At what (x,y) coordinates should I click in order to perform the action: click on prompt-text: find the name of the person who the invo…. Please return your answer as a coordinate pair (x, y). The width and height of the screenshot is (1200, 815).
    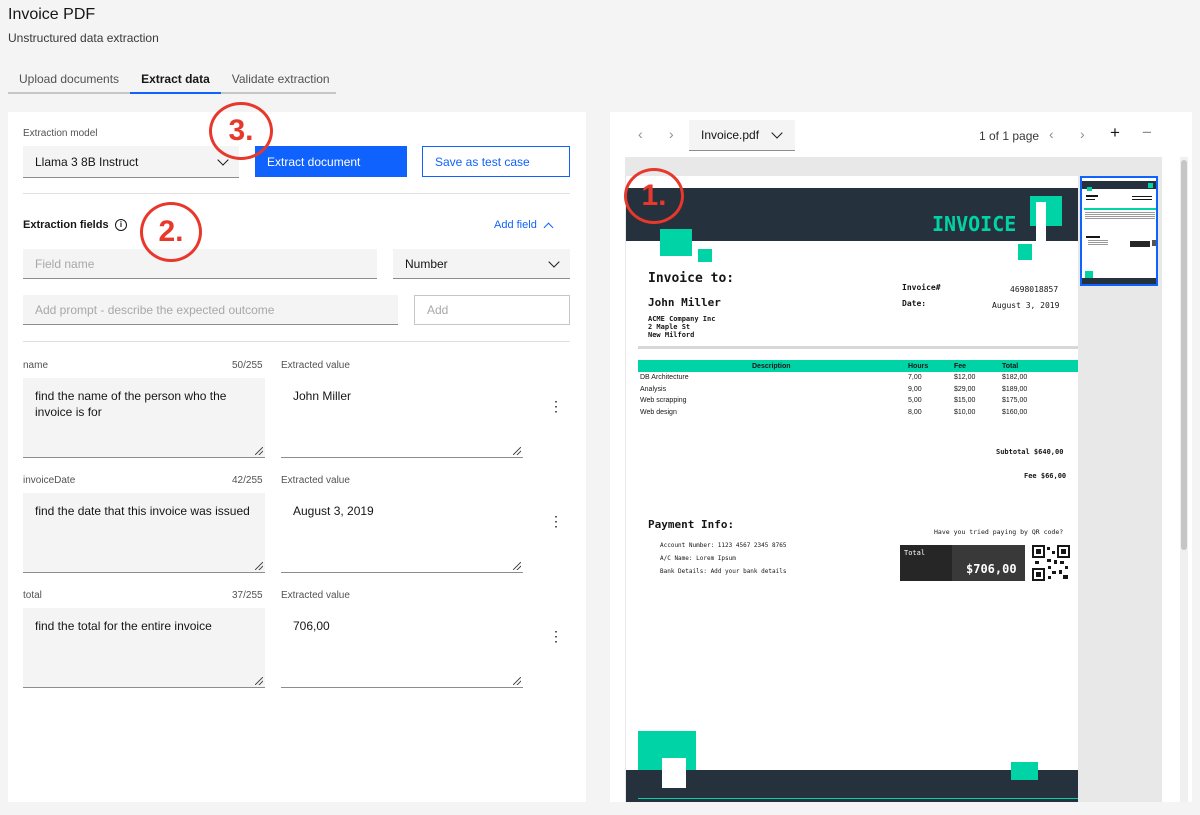
    Looking at the image, I should click on (131, 404).